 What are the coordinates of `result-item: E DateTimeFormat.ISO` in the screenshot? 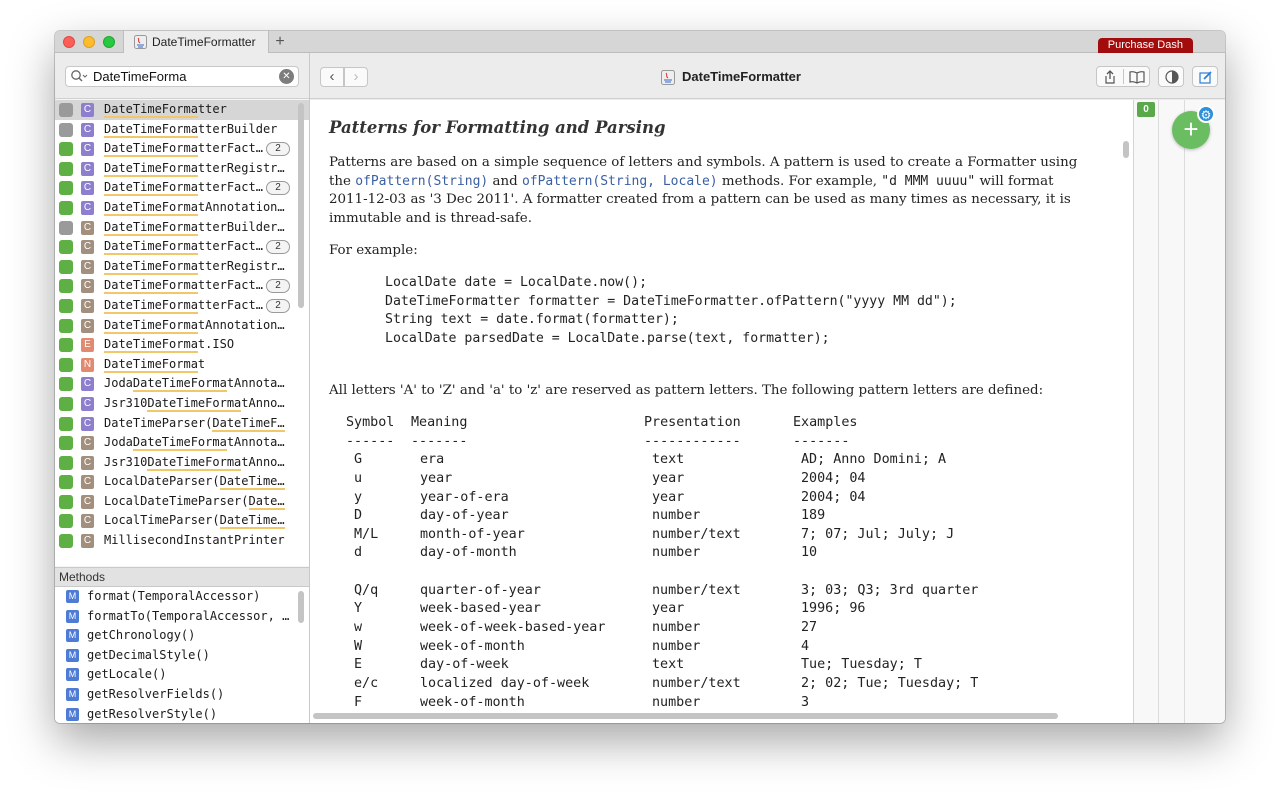 It's located at (182, 345).